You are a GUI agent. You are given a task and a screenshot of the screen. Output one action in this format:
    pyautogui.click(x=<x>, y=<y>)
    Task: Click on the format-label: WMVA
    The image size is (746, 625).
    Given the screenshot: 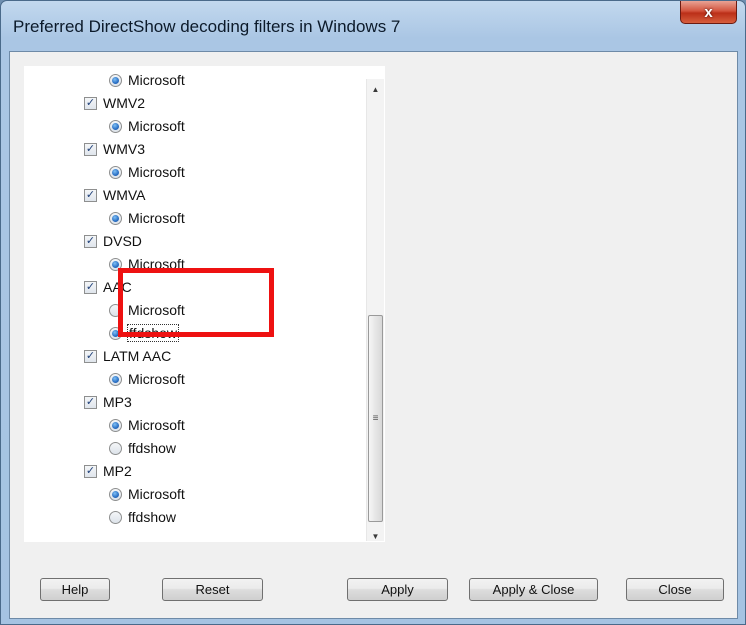 What is the action you would take?
    pyautogui.click(x=124, y=195)
    